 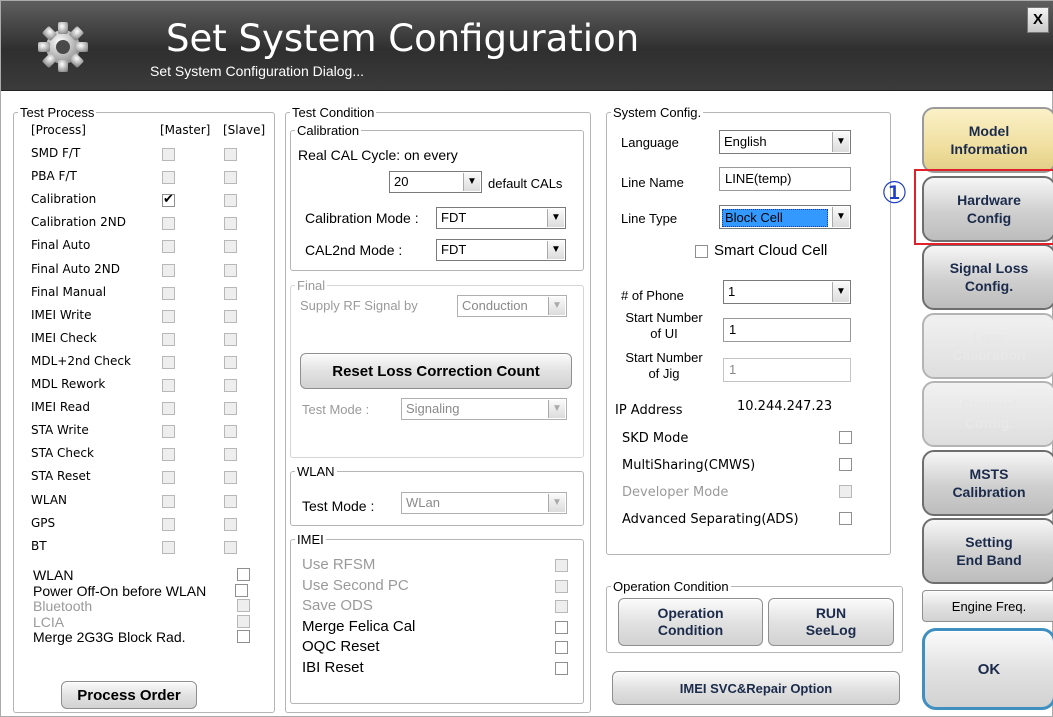 I want to click on slave-checkbox-calibration-2nd, so click(x=230, y=224).